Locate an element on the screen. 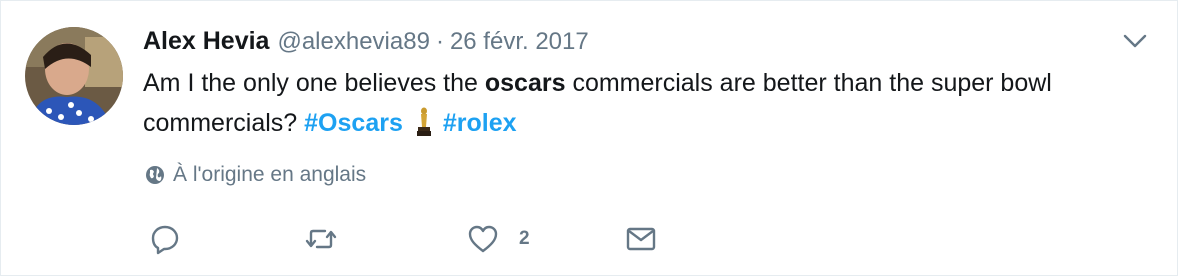 Image resolution: width=1178 pixels, height=276 pixels. tweet-text-part1: Am I the only one believes the is located at coordinates (314, 83).